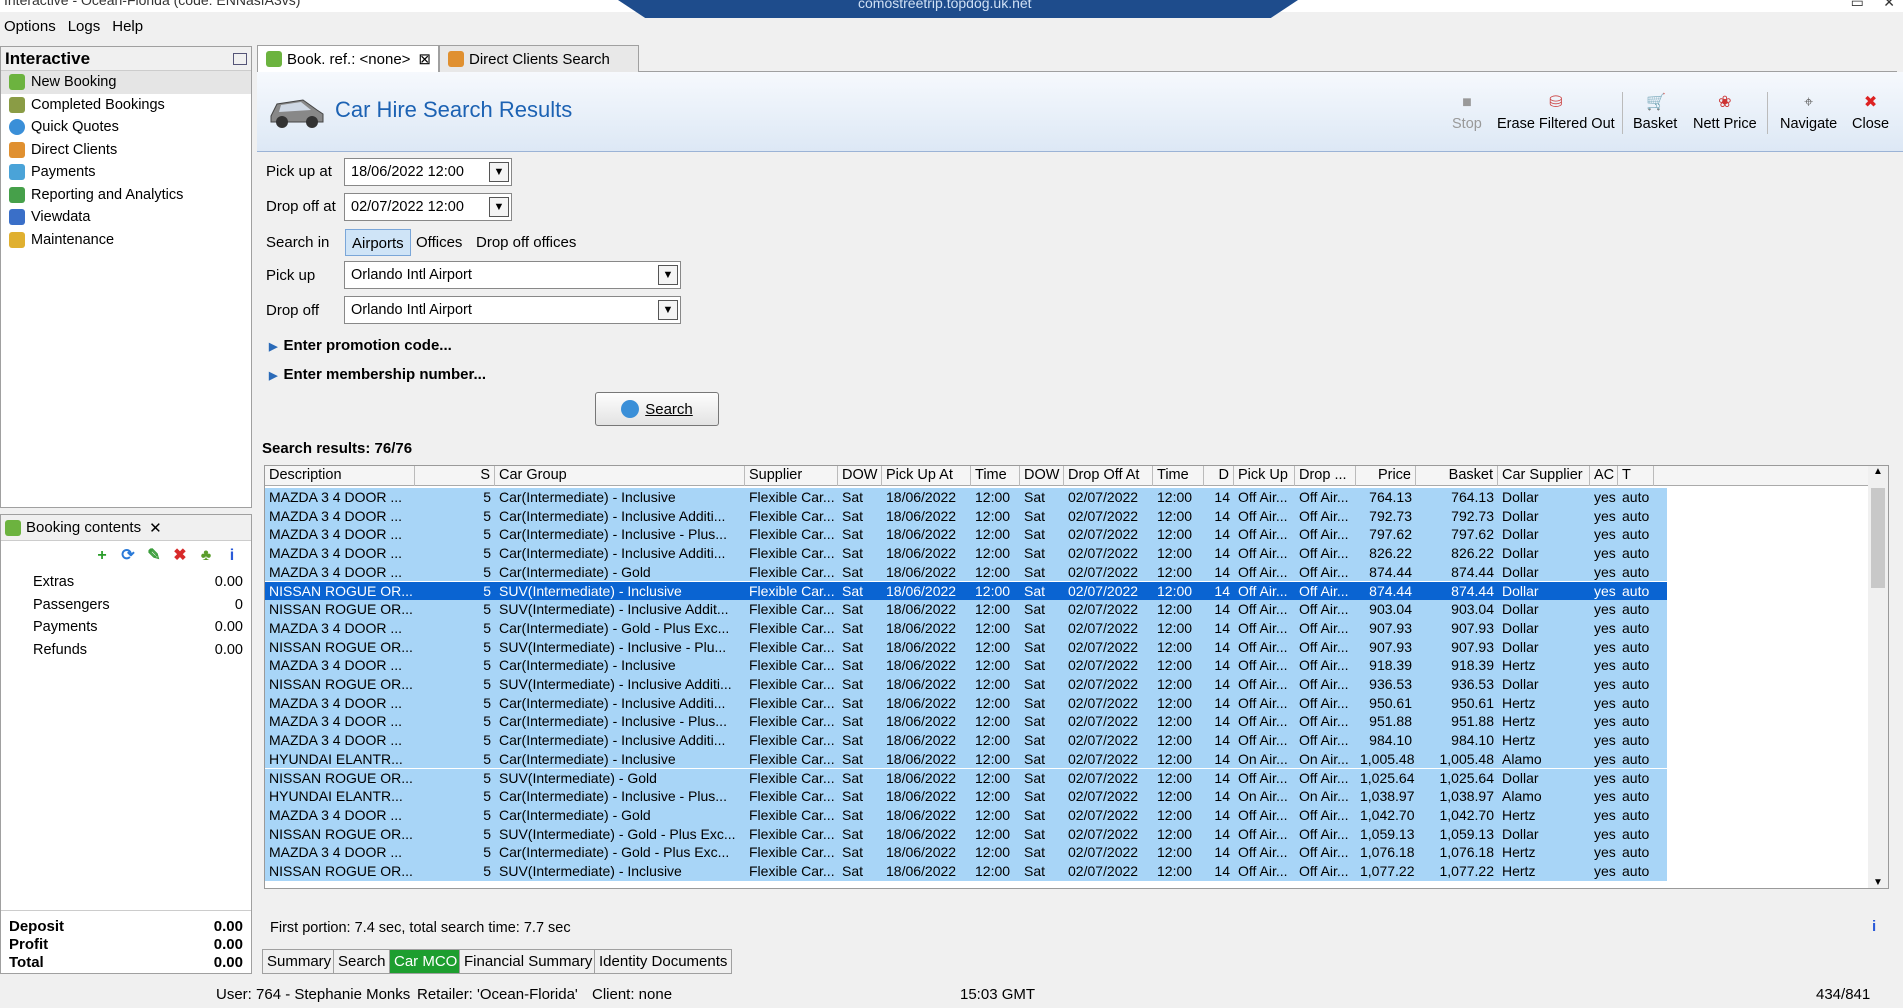 The height and width of the screenshot is (1008, 1903). I want to click on pickup-location-select: Orlando Intl Airport ▼, so click(512, 275).